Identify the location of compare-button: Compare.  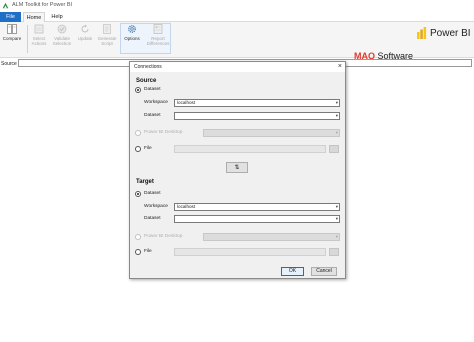
(12, 32).